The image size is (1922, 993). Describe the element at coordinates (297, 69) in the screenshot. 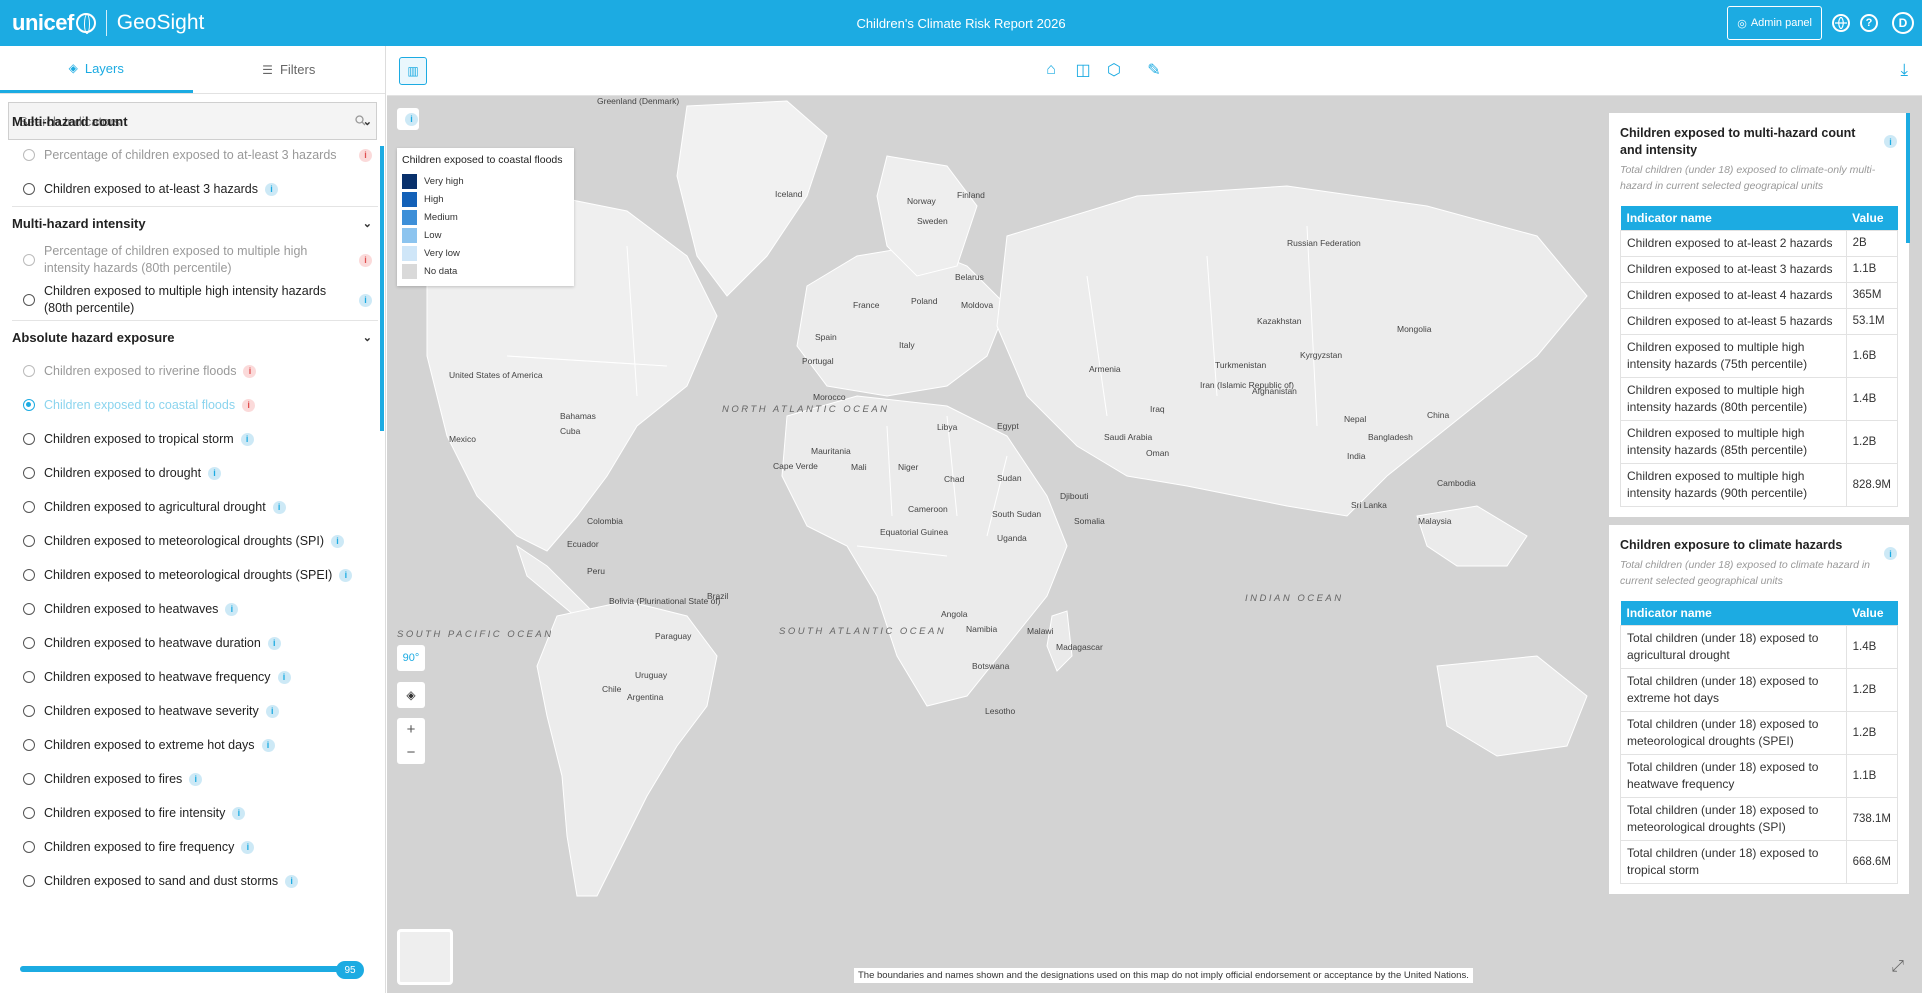

I see `tab-filters-label: Filters` at that location.